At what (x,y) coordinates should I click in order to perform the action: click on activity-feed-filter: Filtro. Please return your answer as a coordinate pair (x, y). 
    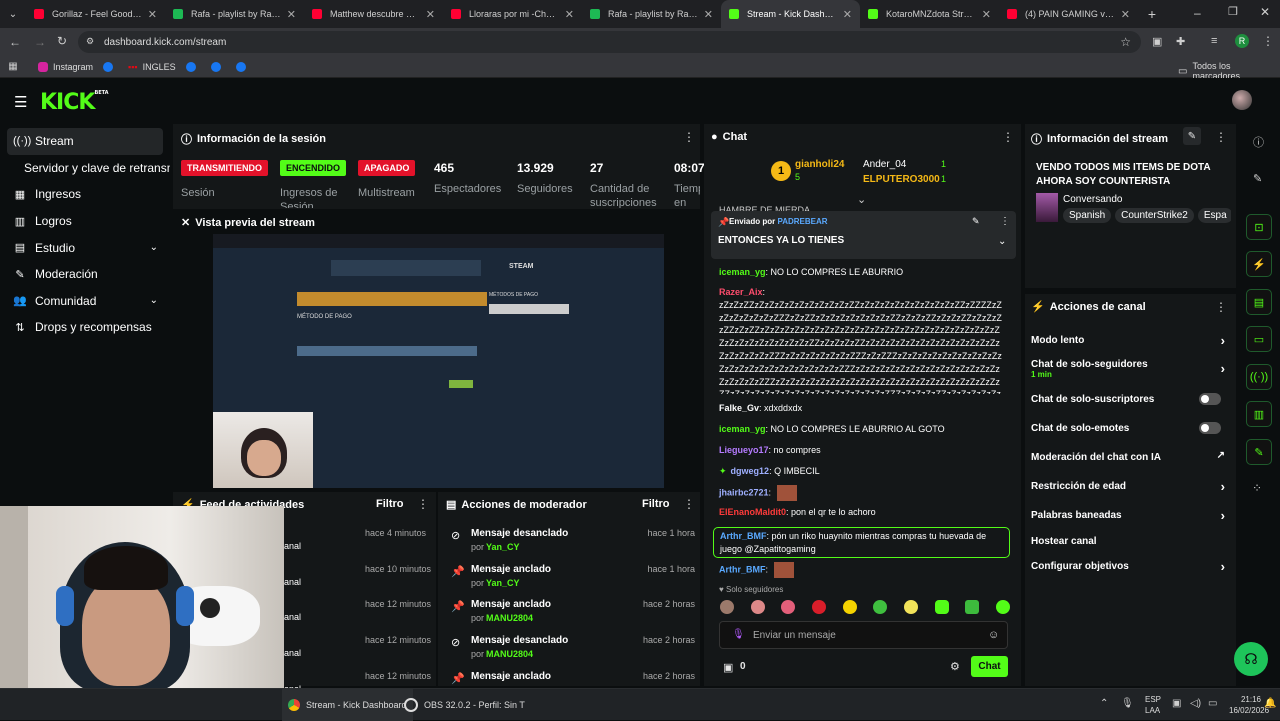
    Looking at the image, I should click on (390, 504).